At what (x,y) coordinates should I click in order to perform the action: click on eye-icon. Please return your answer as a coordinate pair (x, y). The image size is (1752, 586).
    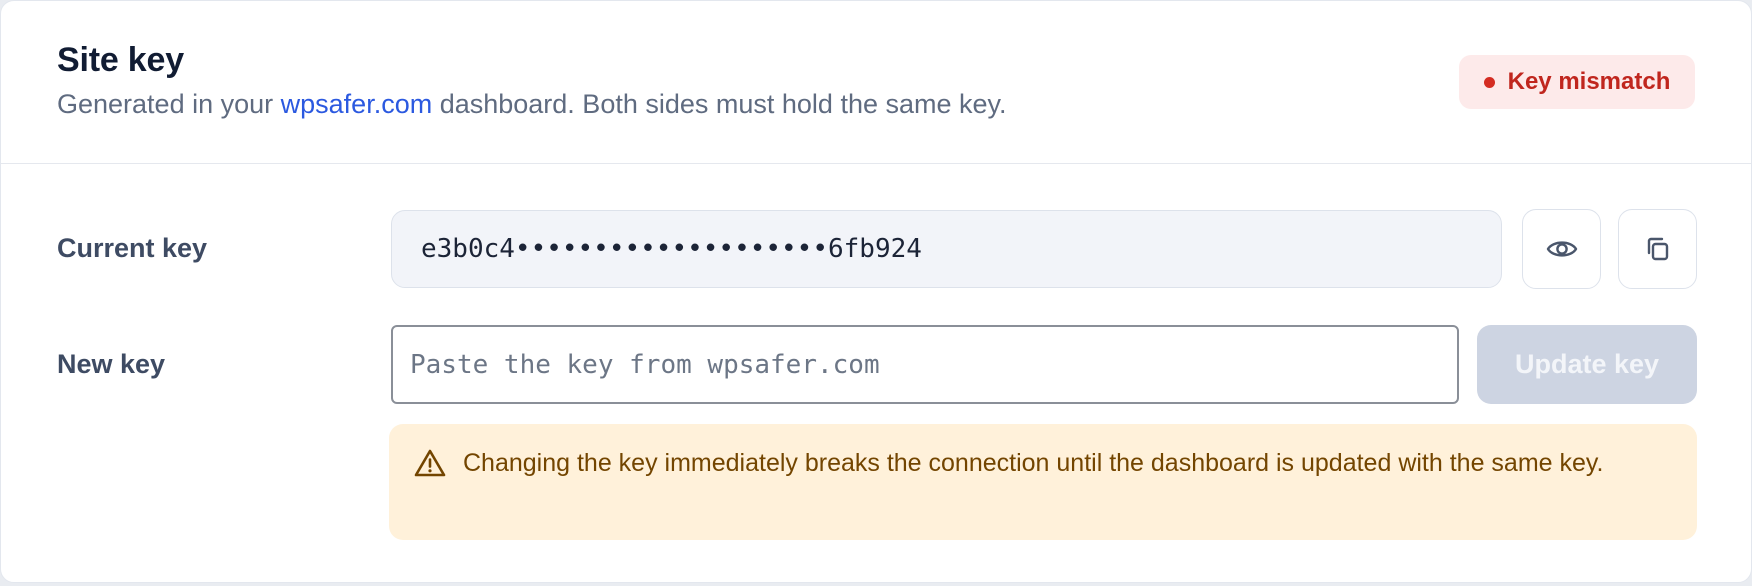
    Looking at the image, I should click on (1561, 249).